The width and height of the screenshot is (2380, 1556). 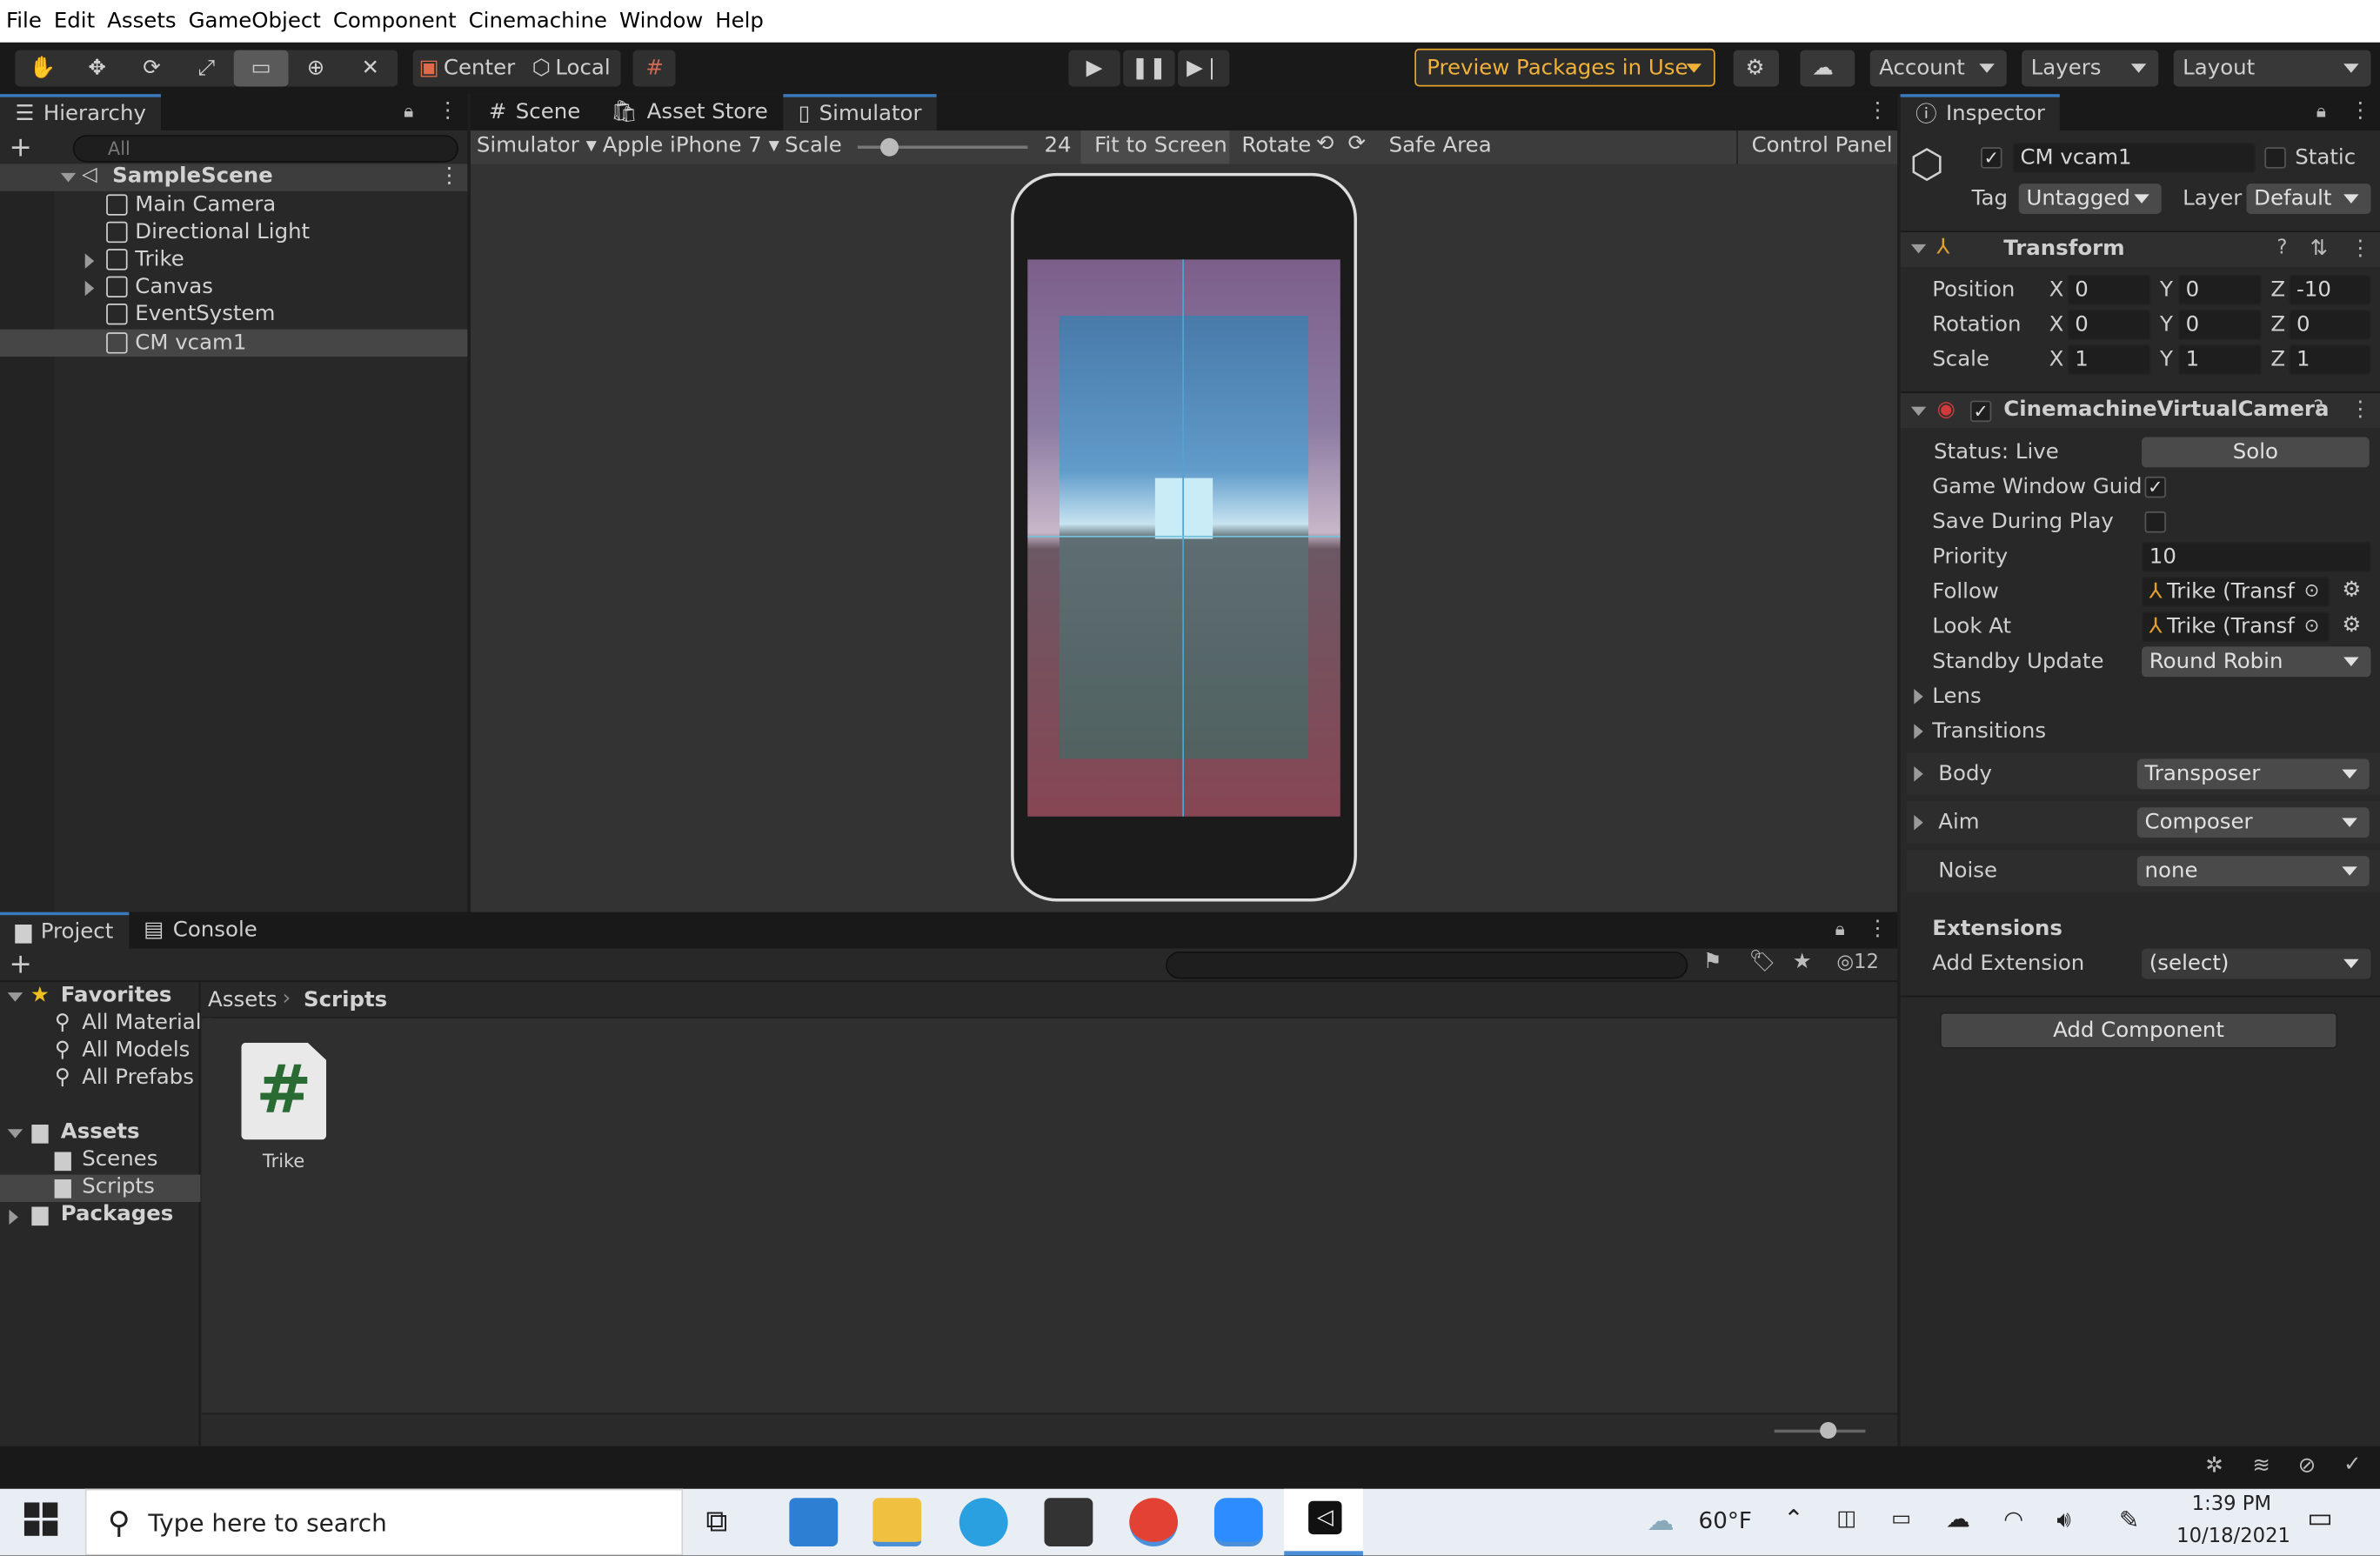 I want to click on scene-menu-icon: ⋮, so click(x=448, y=176).